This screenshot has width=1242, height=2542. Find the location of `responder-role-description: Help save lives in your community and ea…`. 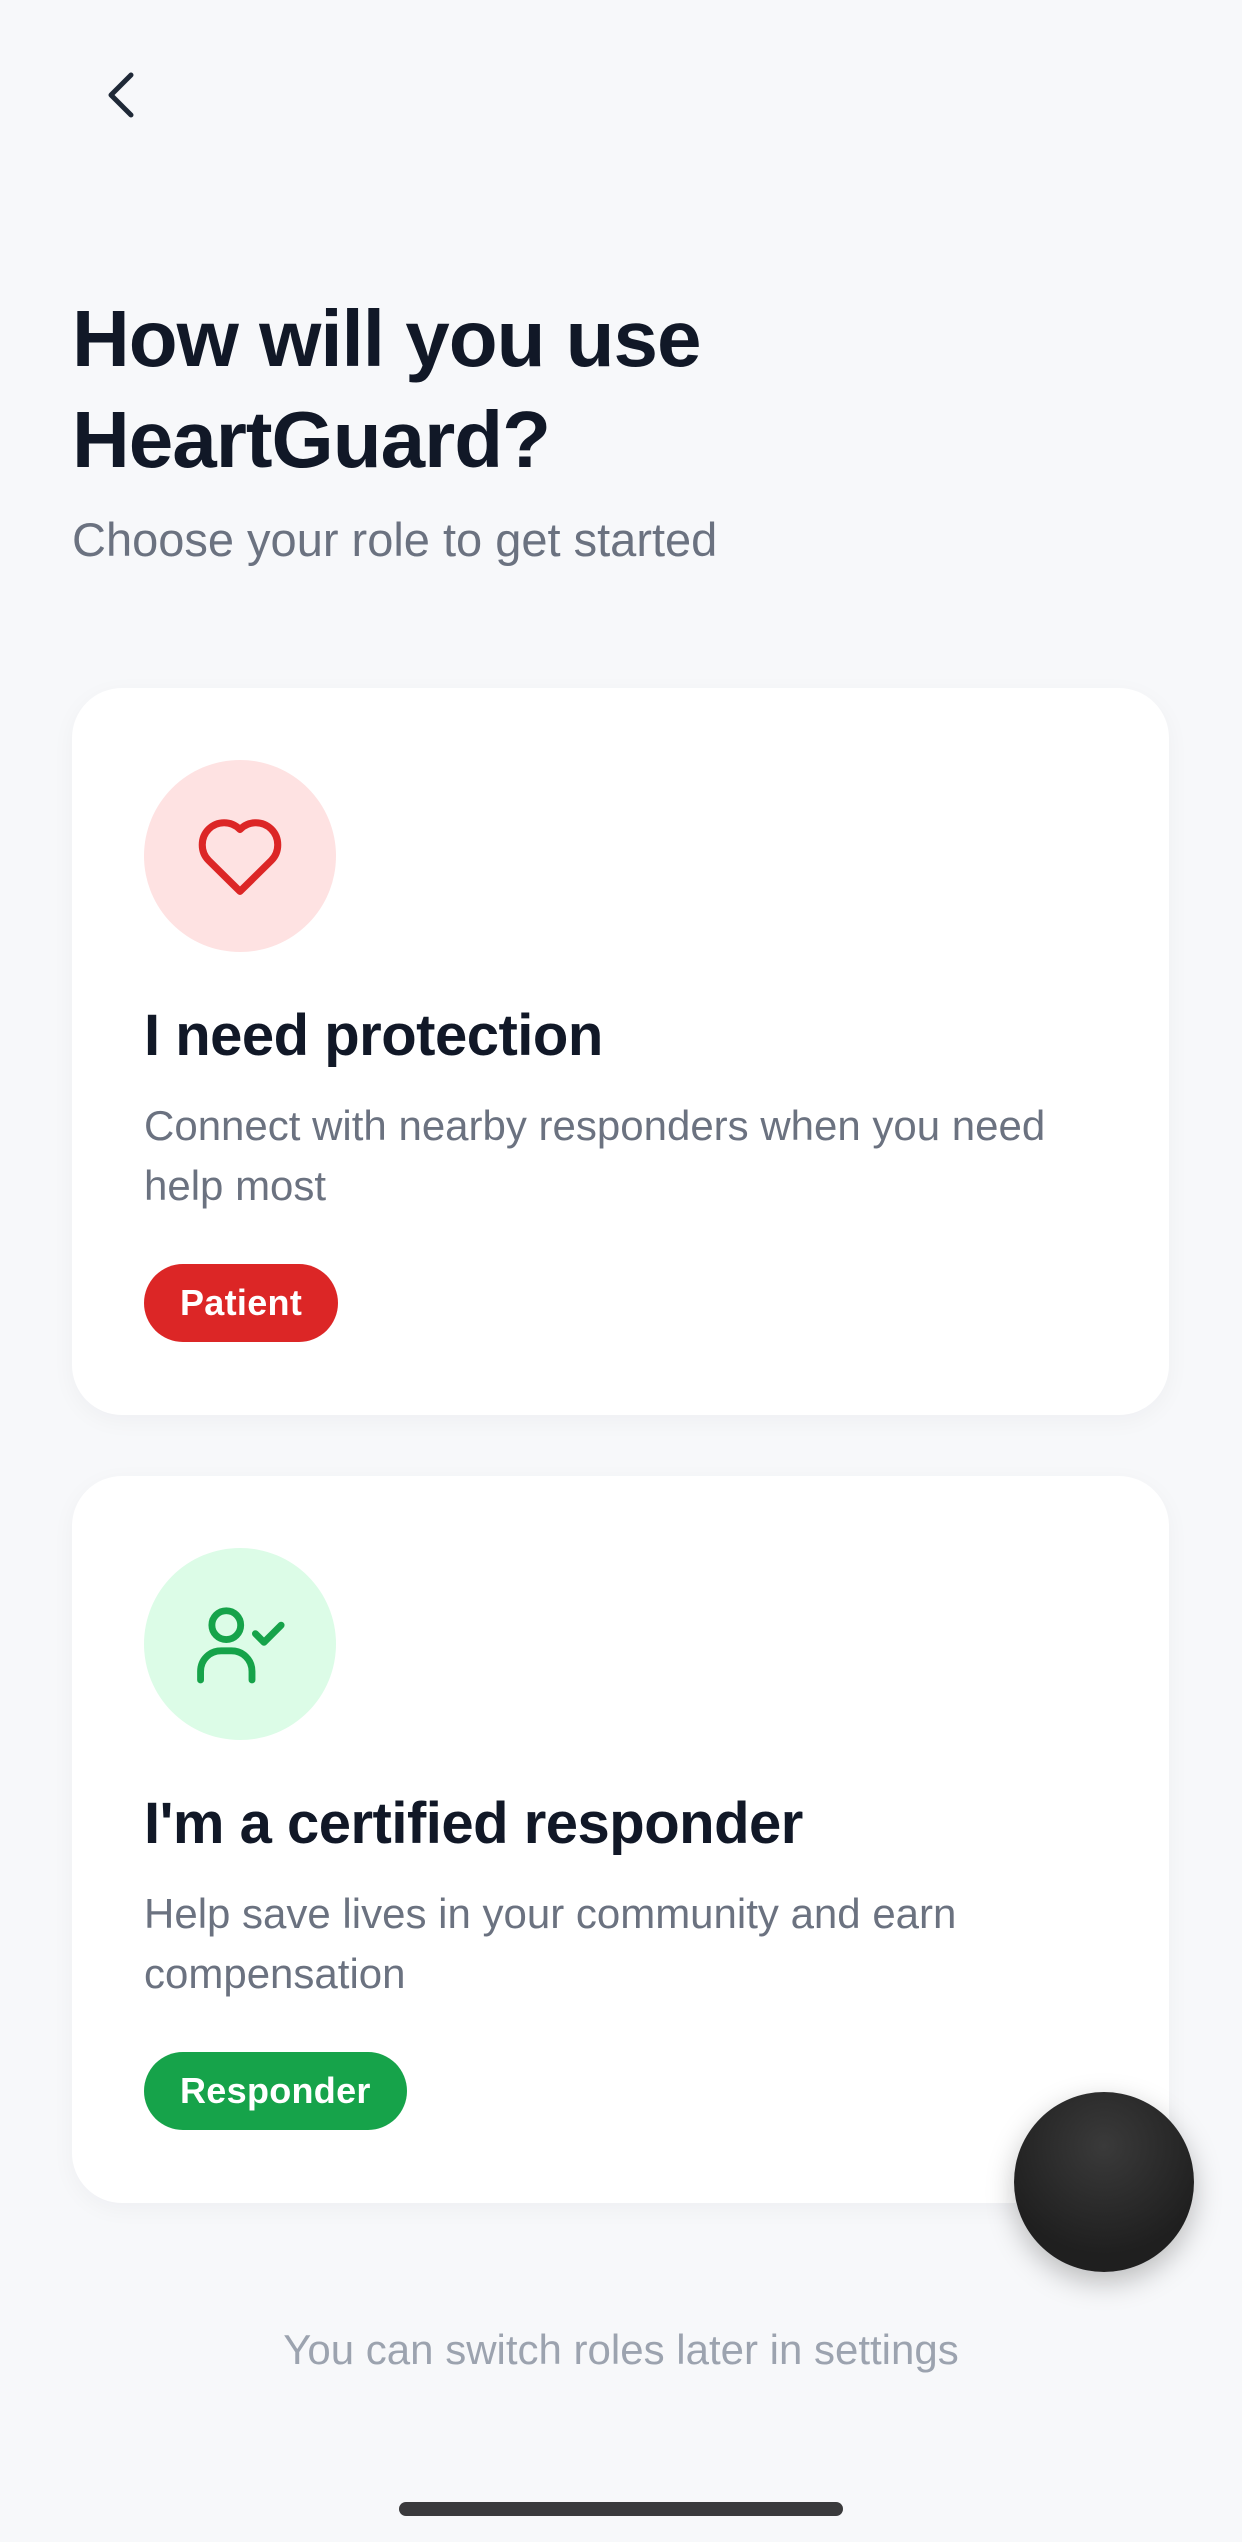

responder-role-description: Help save lives in your community and ea… is located at coordinates (550, 1943).